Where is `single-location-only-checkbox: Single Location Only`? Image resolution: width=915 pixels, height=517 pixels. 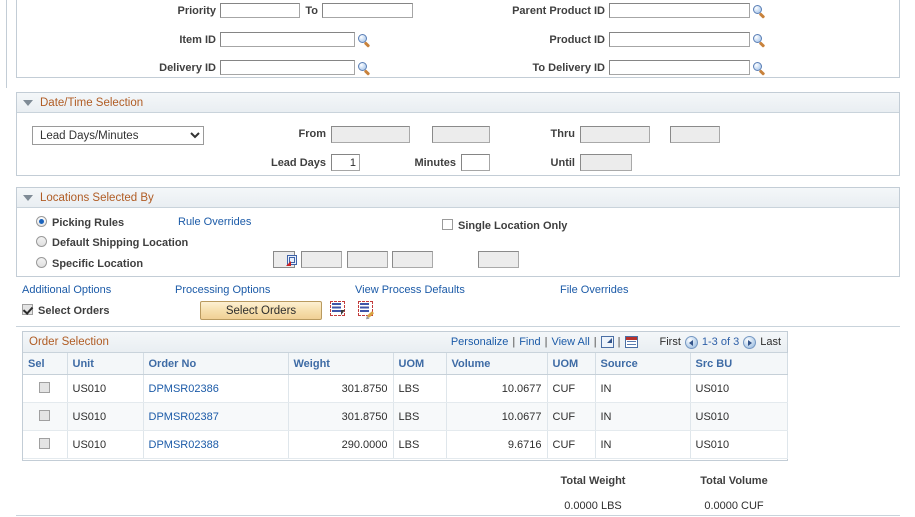 single-location-only-checkbox: Single Location Only is located at coordinates (504, 225).